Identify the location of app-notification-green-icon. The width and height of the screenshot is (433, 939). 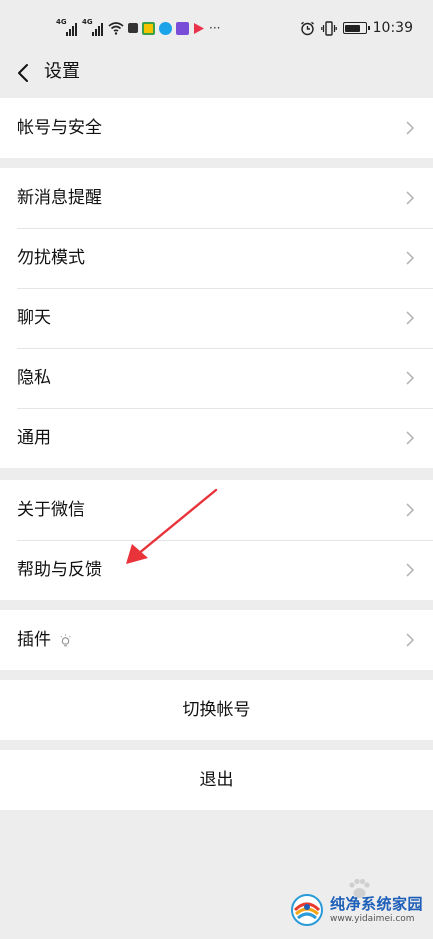
(148, 28).